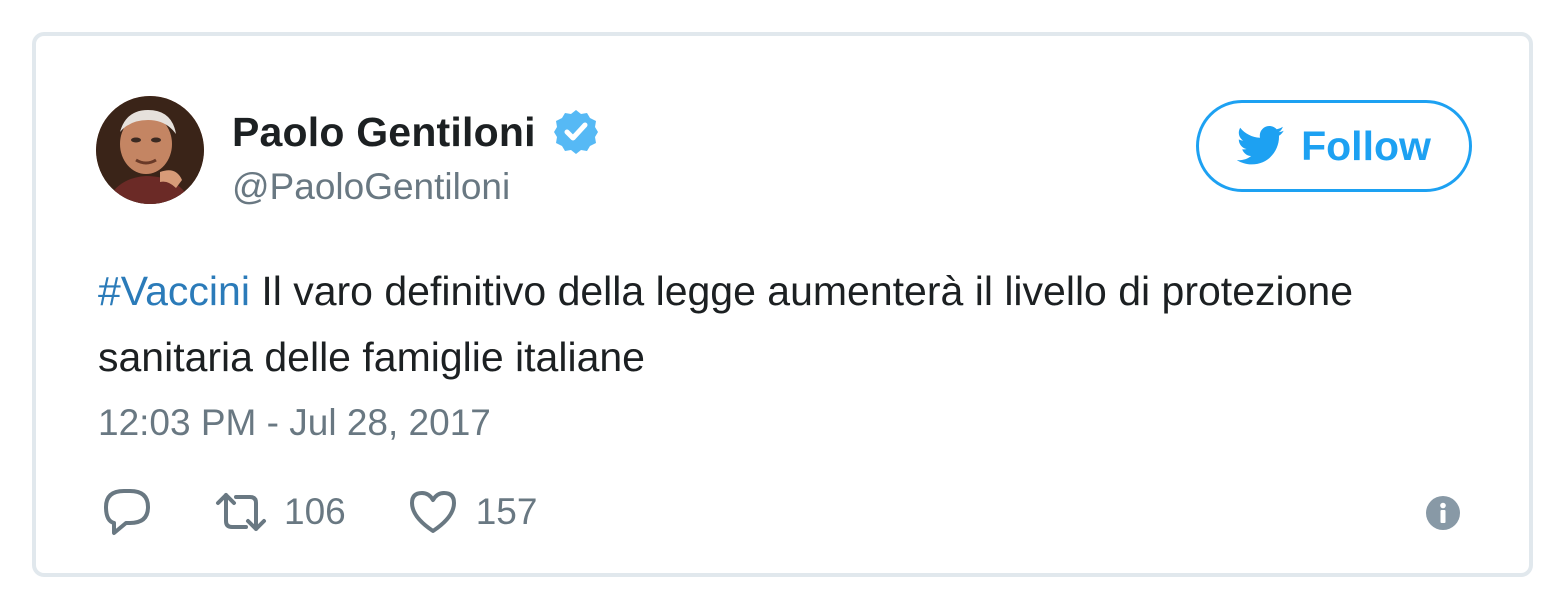 Image resolution: width=1566 pixels, height=609 pixels. I want to click on reply-button, so click(127, 512).